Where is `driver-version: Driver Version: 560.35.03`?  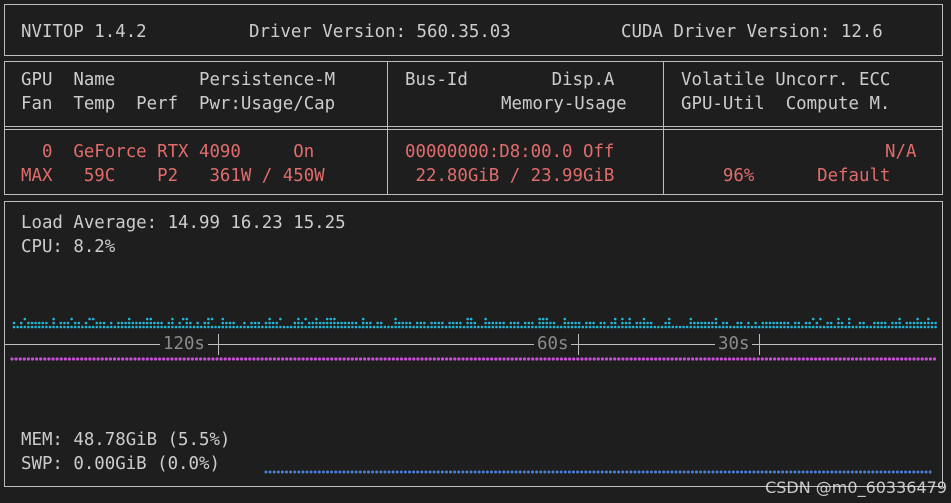 driver-version: Driver Version: 560.35.03 is located at coordinates (380, 32).